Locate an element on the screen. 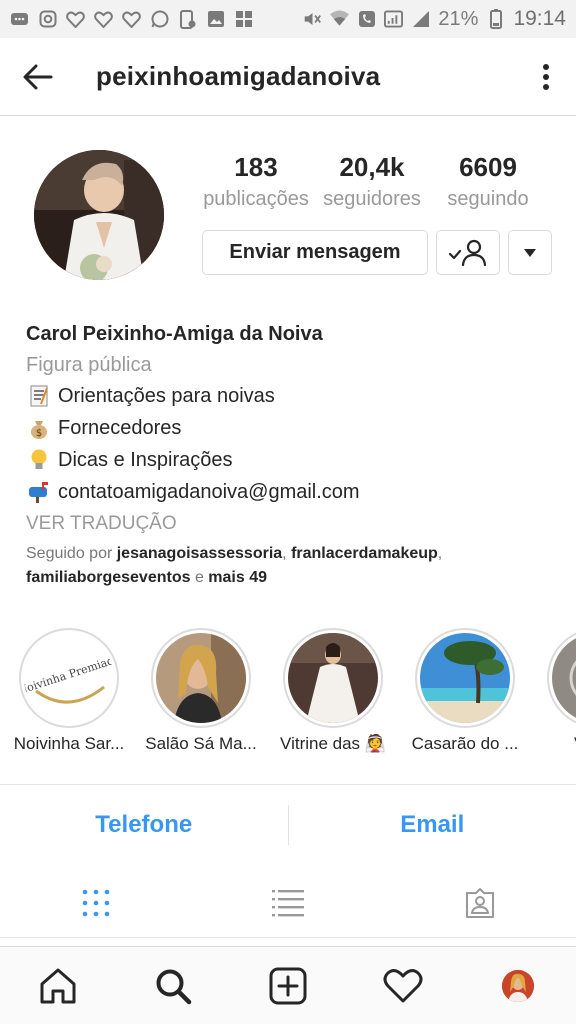 The image size is (576, 1024). profile-tabs is located at coordinates (288, 903).